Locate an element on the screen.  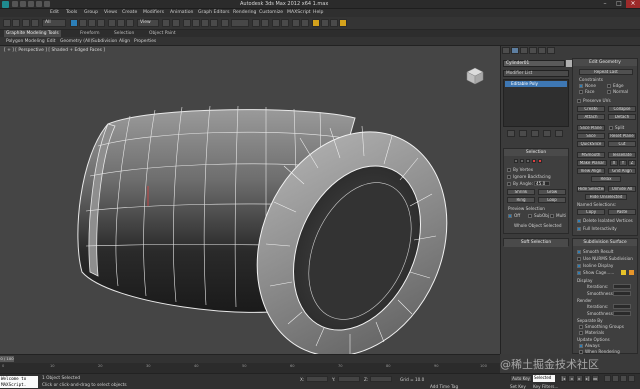
update-always-radio is located at coordinates (581, 346).